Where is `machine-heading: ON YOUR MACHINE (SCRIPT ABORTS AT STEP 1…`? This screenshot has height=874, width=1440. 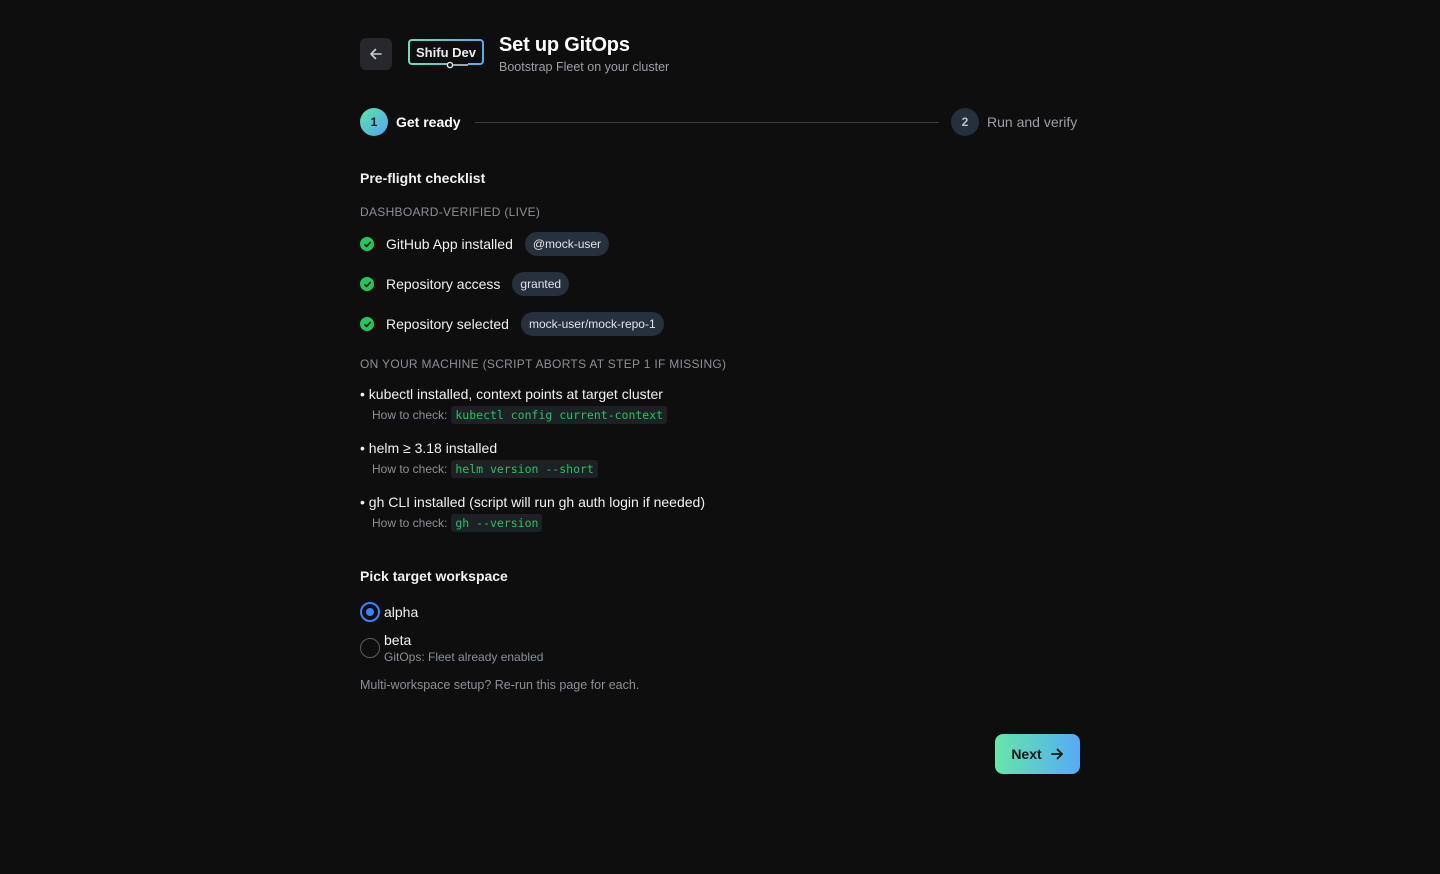 machine-heading: ON YOUR MACHINE (SCRIPT ABORTS AT STEP 1… is located at coordinates (543, 364).